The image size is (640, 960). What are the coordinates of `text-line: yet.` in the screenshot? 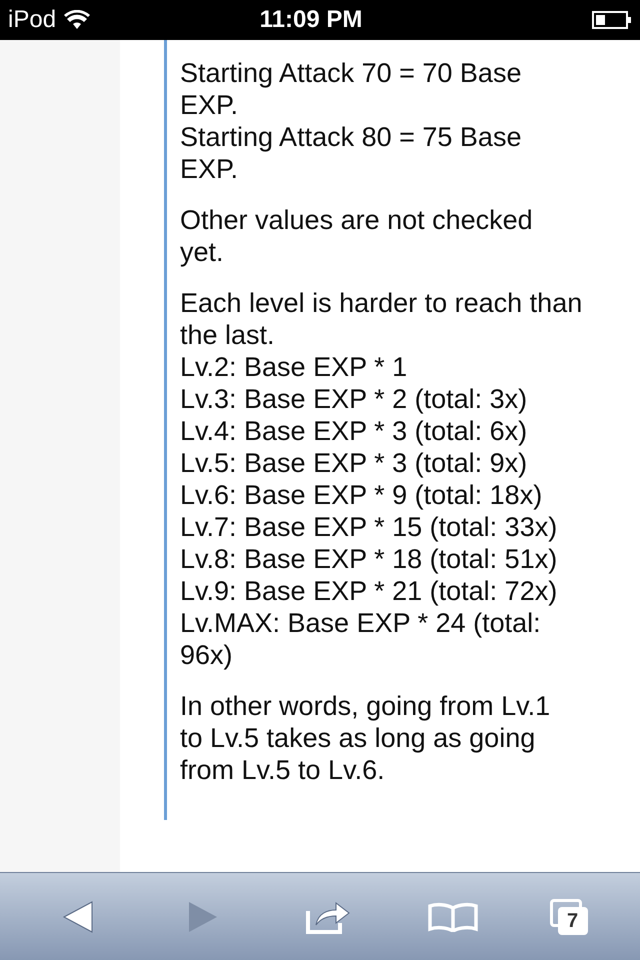 It's located at (202, 252).